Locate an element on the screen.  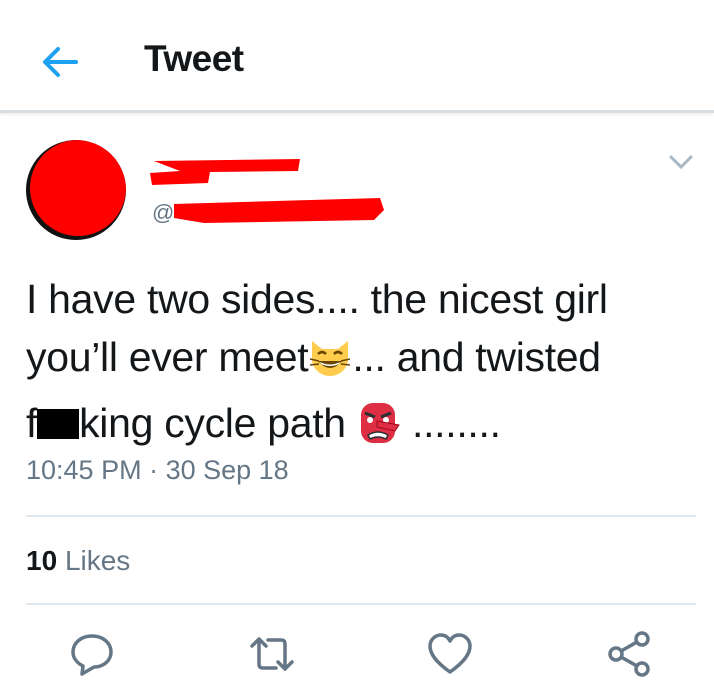
tweet-time: 10:45 PM is located at coordinates (84, 470).